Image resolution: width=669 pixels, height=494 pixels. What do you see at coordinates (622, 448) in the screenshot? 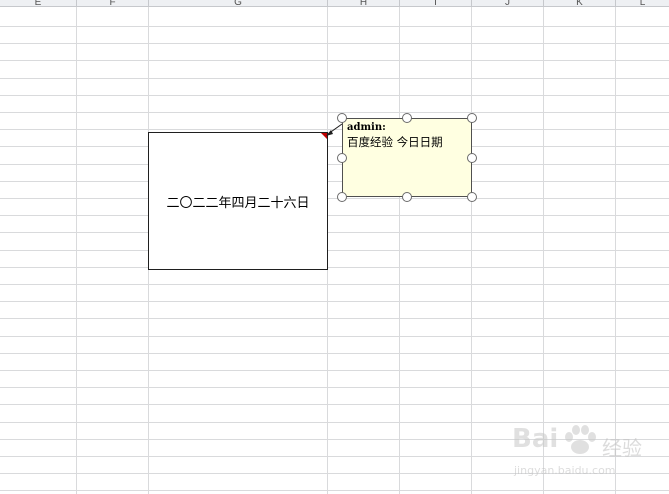
I see `watermark-suffix: 经验` at bounding box center [622, 448].